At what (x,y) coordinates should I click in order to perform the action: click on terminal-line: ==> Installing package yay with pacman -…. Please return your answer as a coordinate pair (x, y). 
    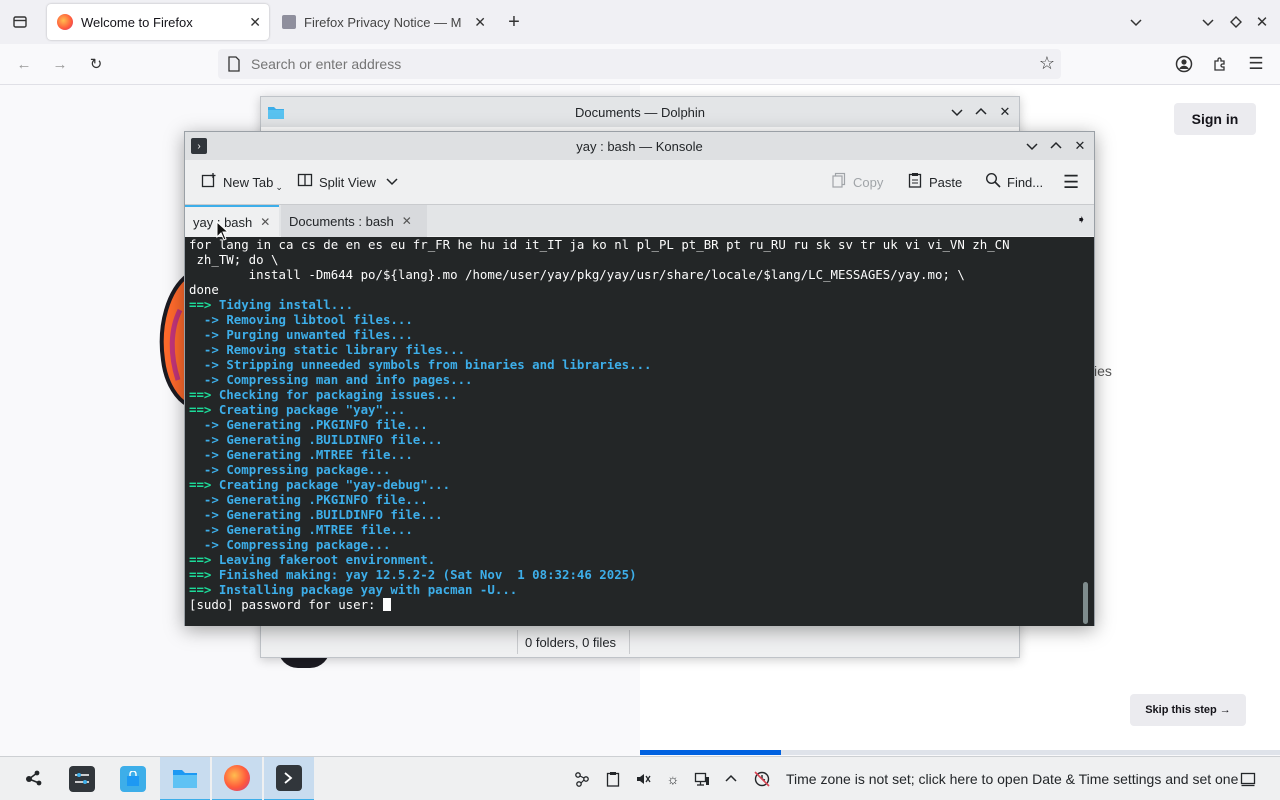
    Looking at the image, I should click on (599, 589).